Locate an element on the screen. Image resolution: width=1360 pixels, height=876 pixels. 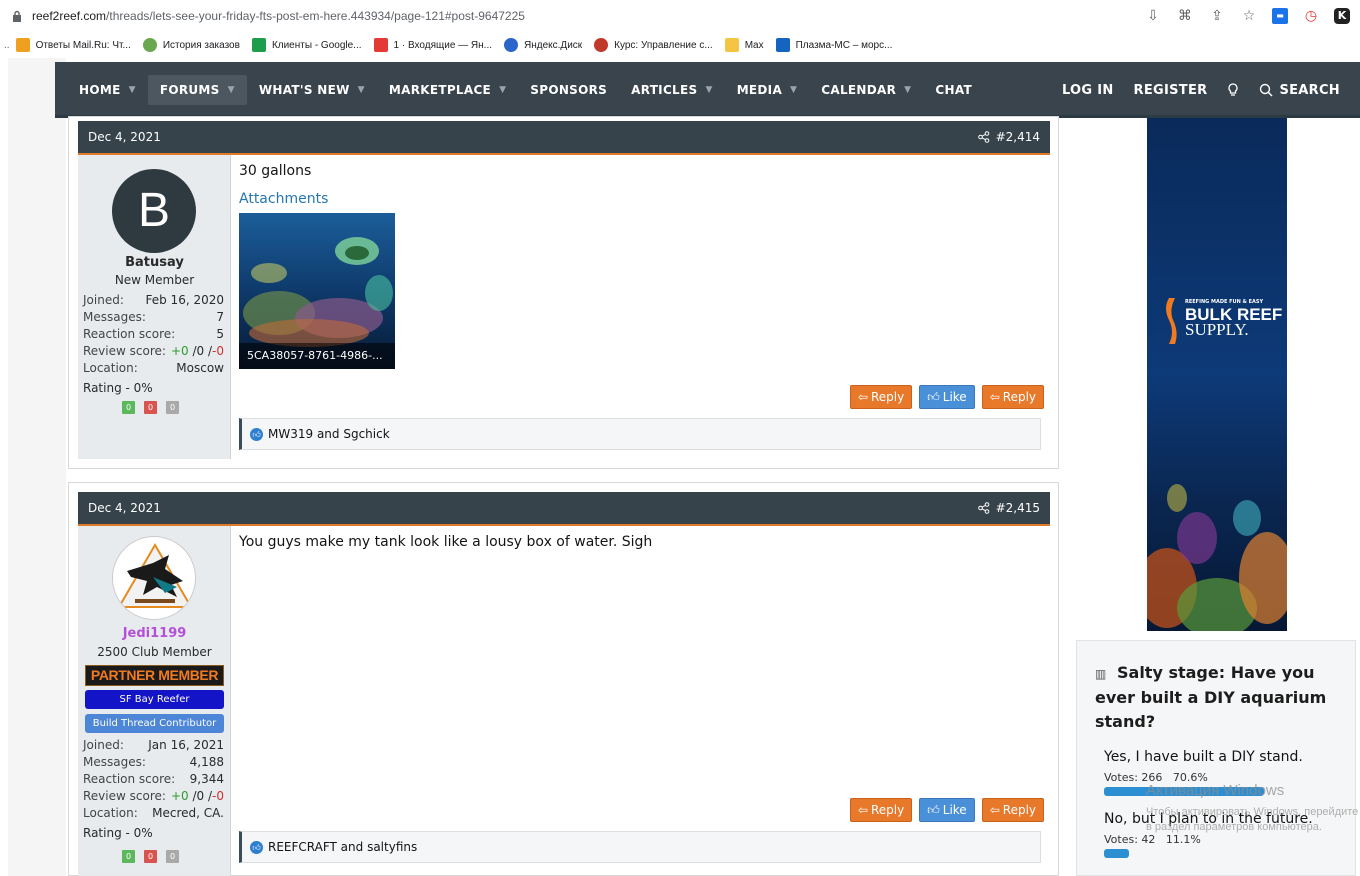
nav-articles: ARTICLES ▼ is located at coordinates (672, 90).